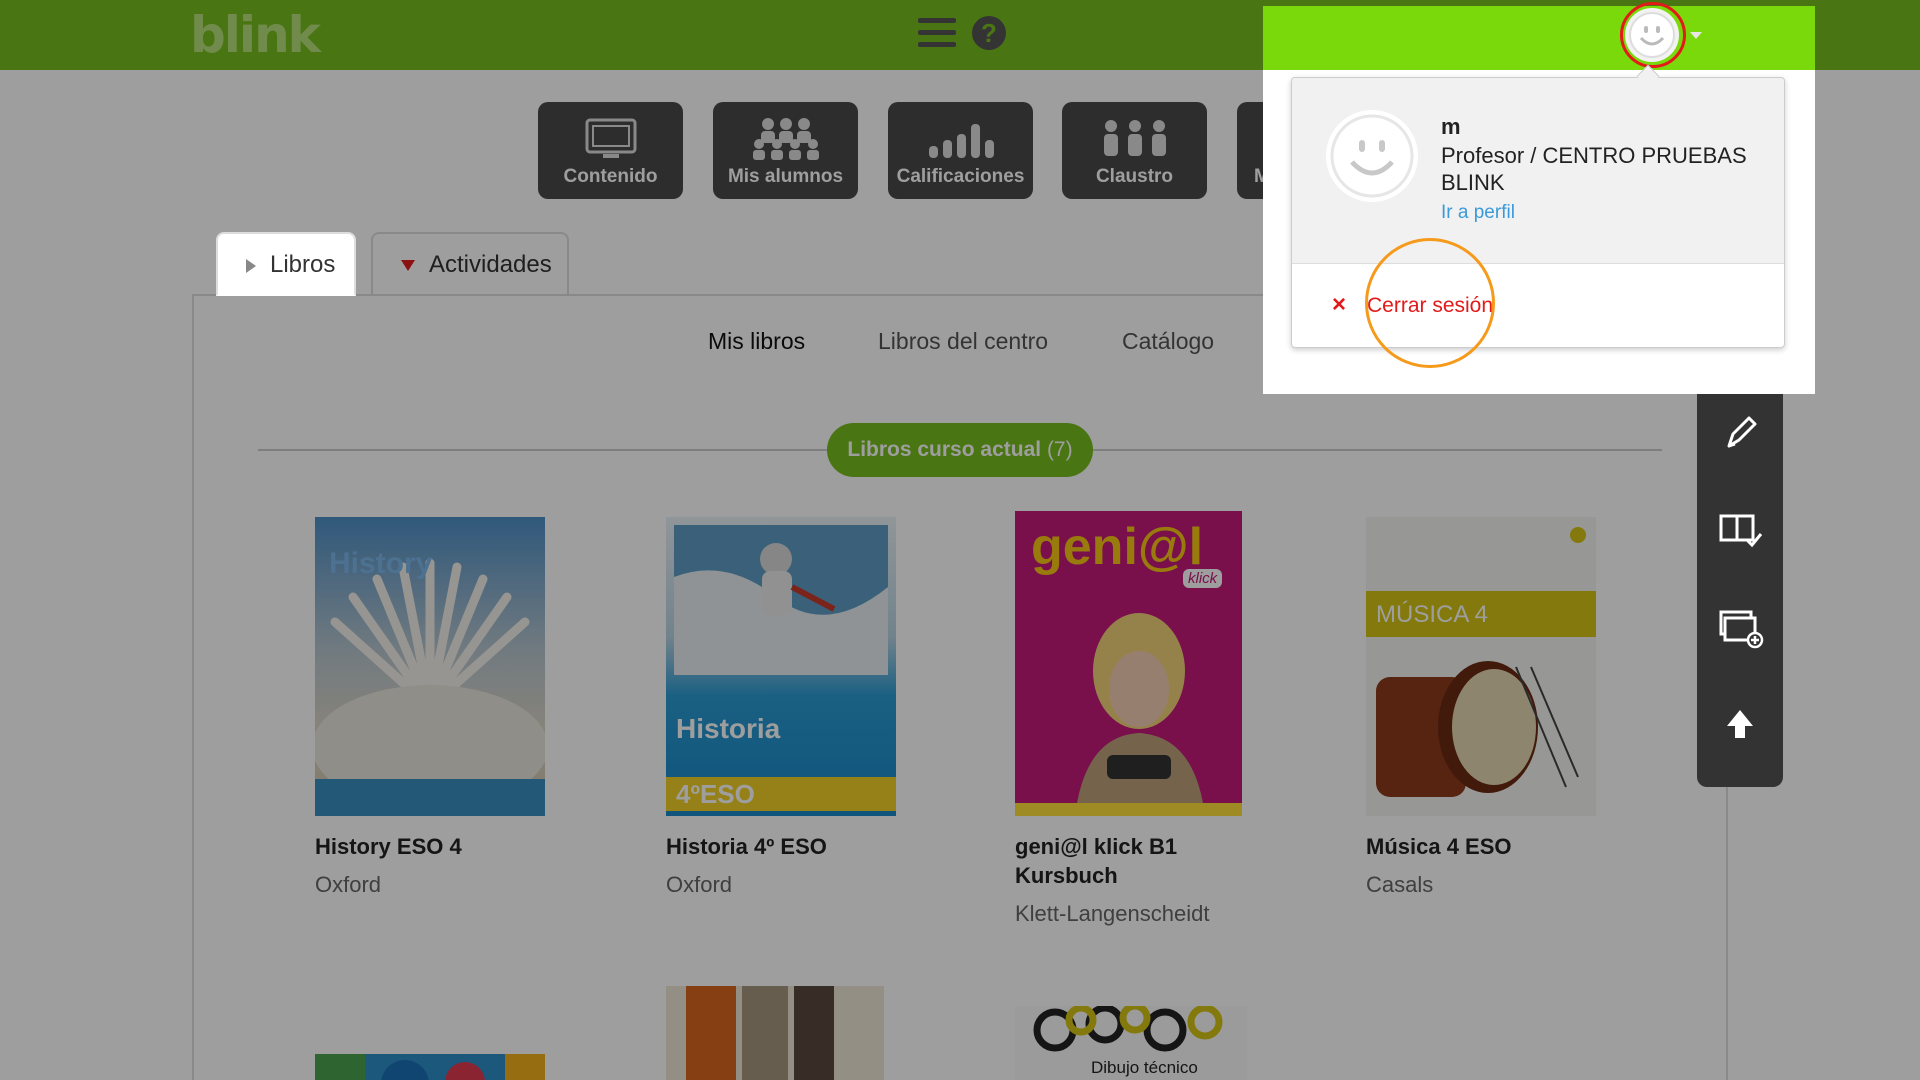  Describe the element at coordinates (1339, 305) in the screenshot. I see `close-icon: ×` at that location.